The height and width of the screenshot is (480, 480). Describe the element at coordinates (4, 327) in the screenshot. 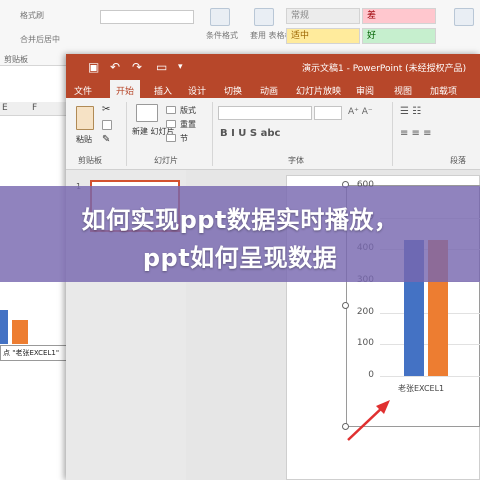

I see `excel-chart-bar-blue` at that location.